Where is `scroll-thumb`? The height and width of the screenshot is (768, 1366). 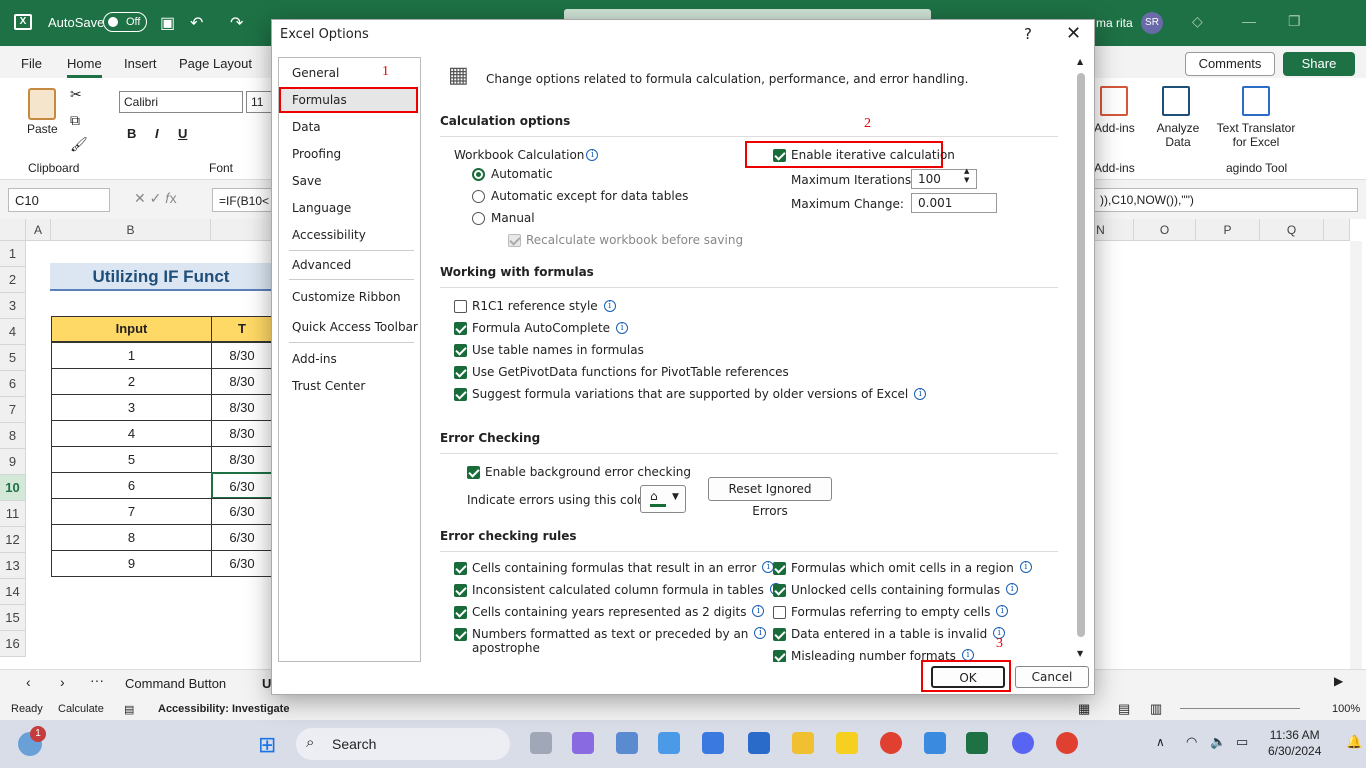 scroll-thumb is located at coordinates (1081, 355).